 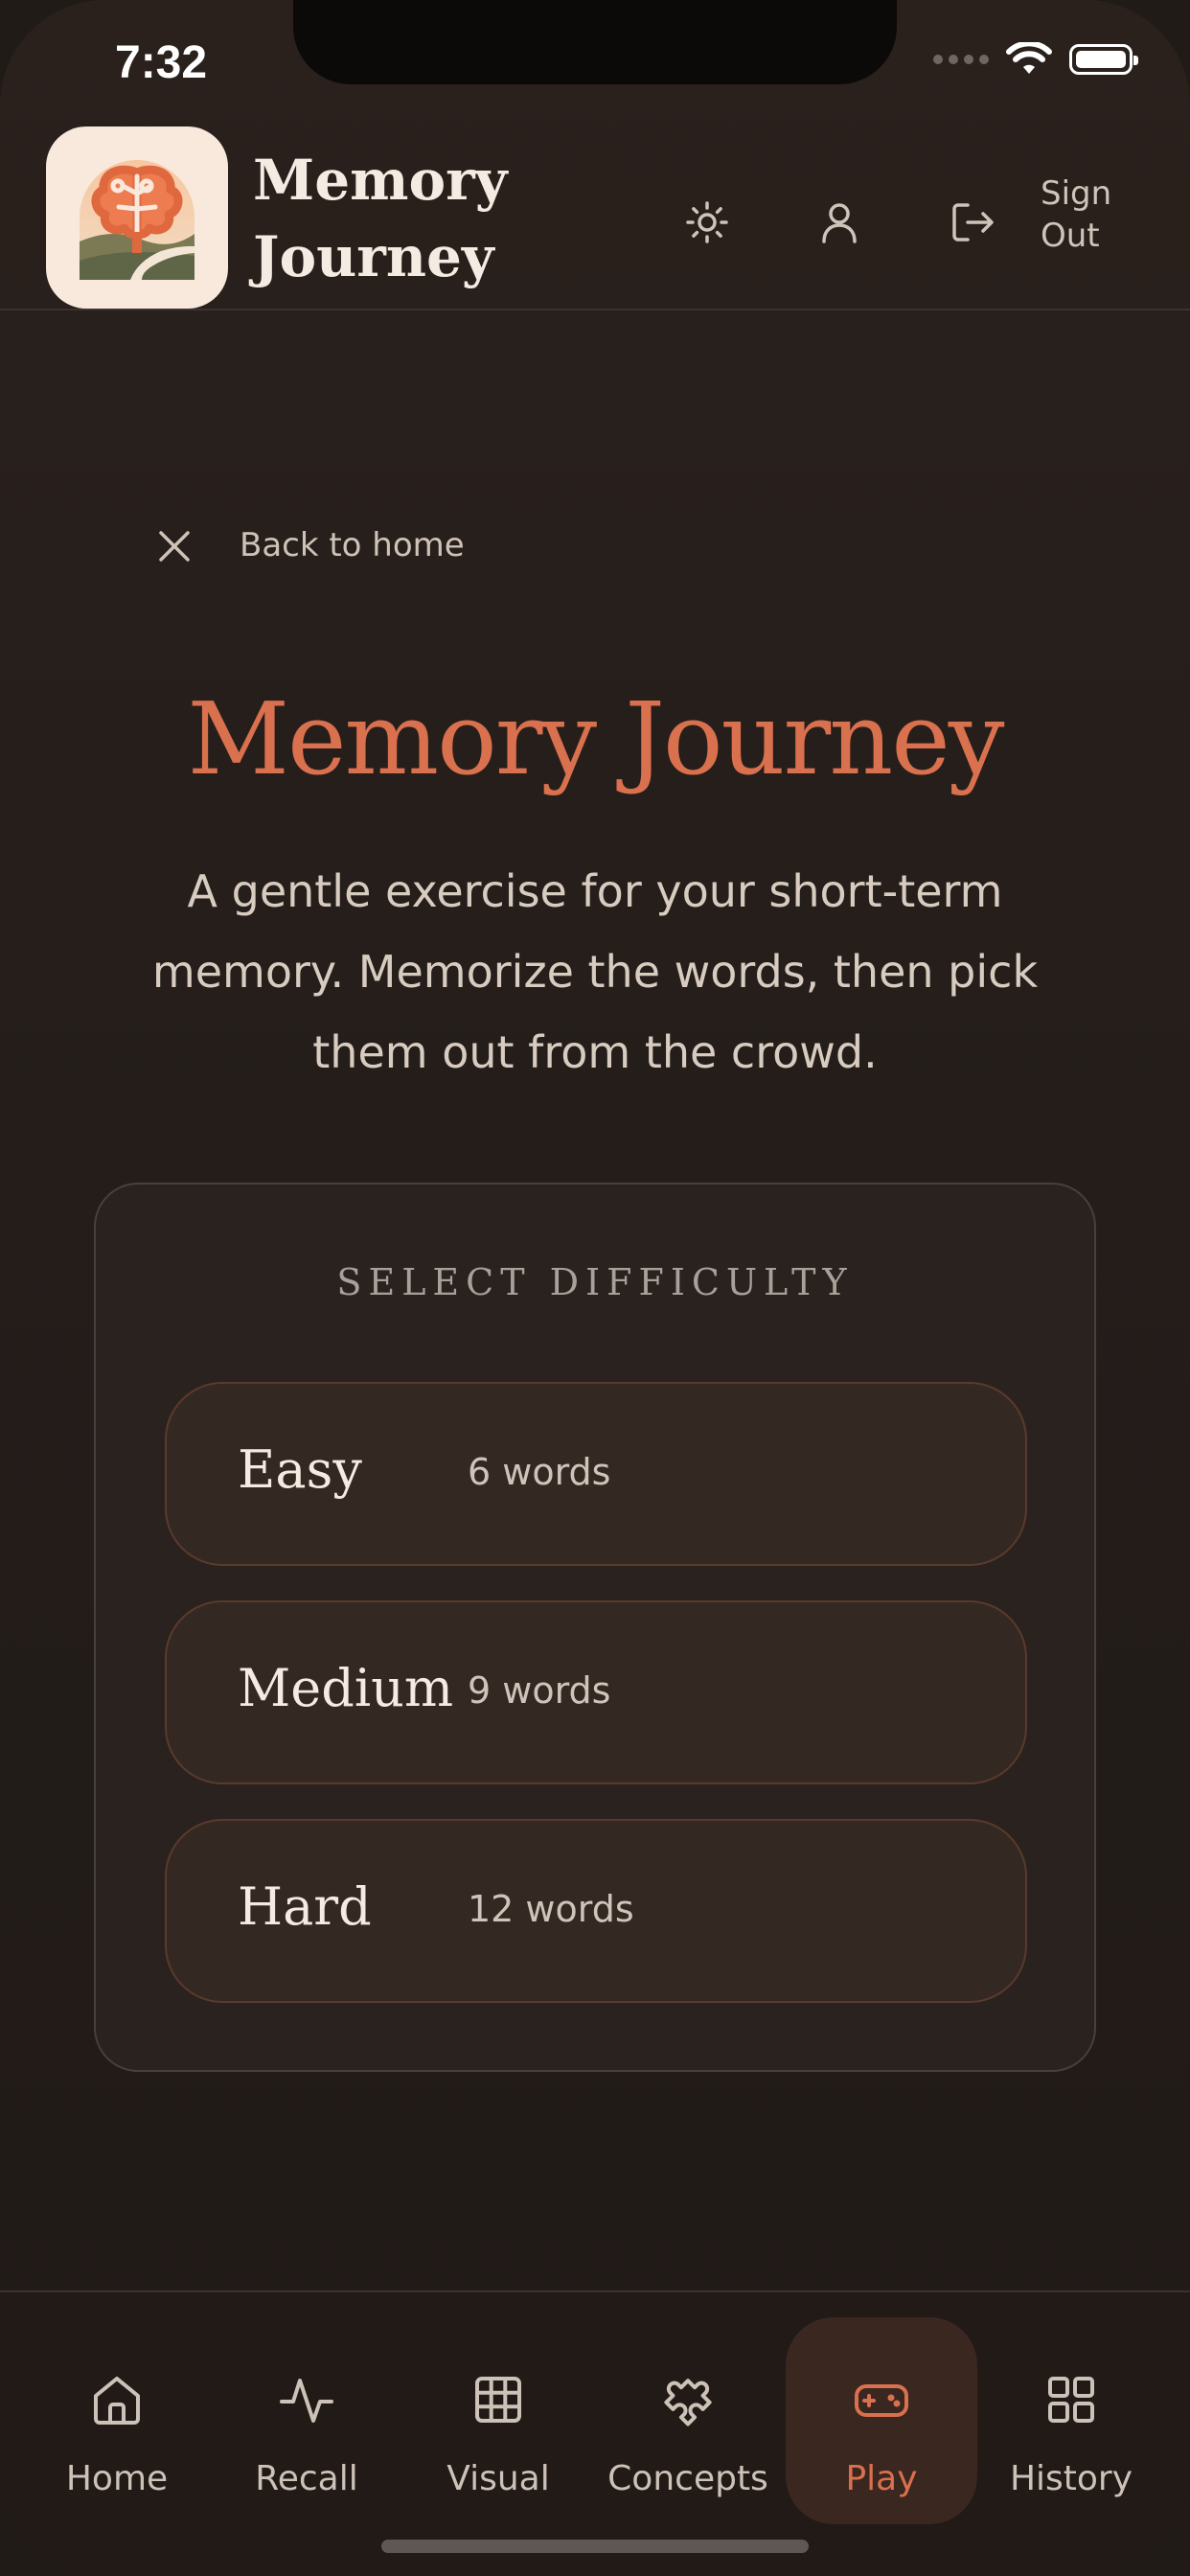 I want to click on pulse-icon, so click(x=307, y=2401).